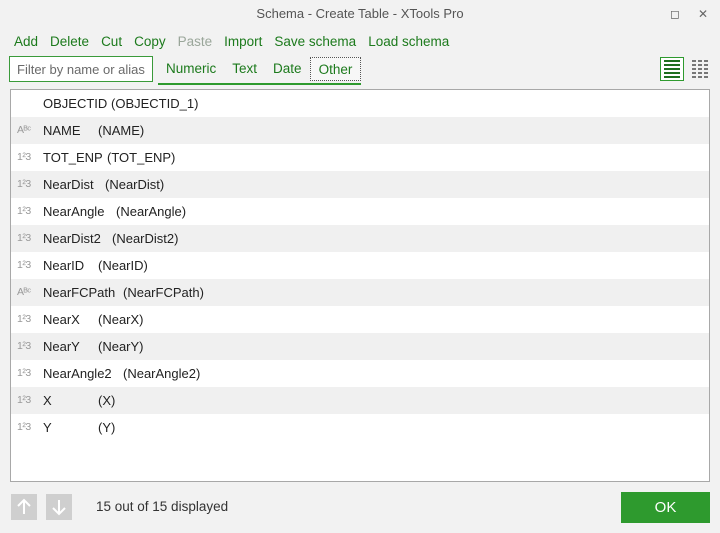 This screenshot has height=533, width=720. I want to click on list-item: 1²3 Y (Y), so click(360, 427).